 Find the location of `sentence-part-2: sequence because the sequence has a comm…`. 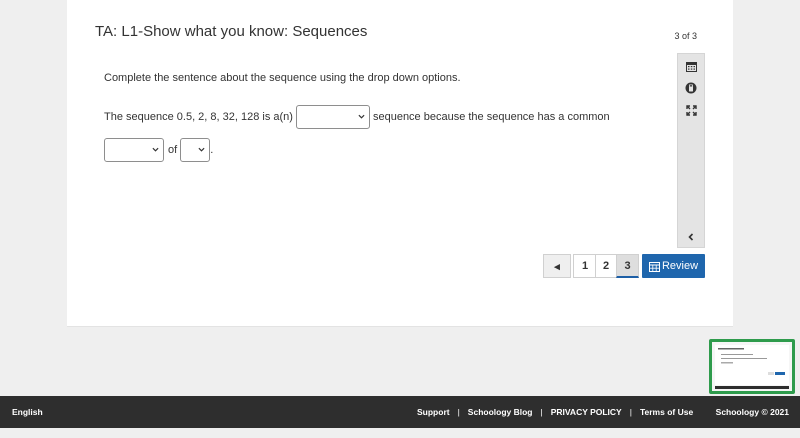

sentence-part-2: sequence because the sequence has a comm… is located at coordinates (491, 117).